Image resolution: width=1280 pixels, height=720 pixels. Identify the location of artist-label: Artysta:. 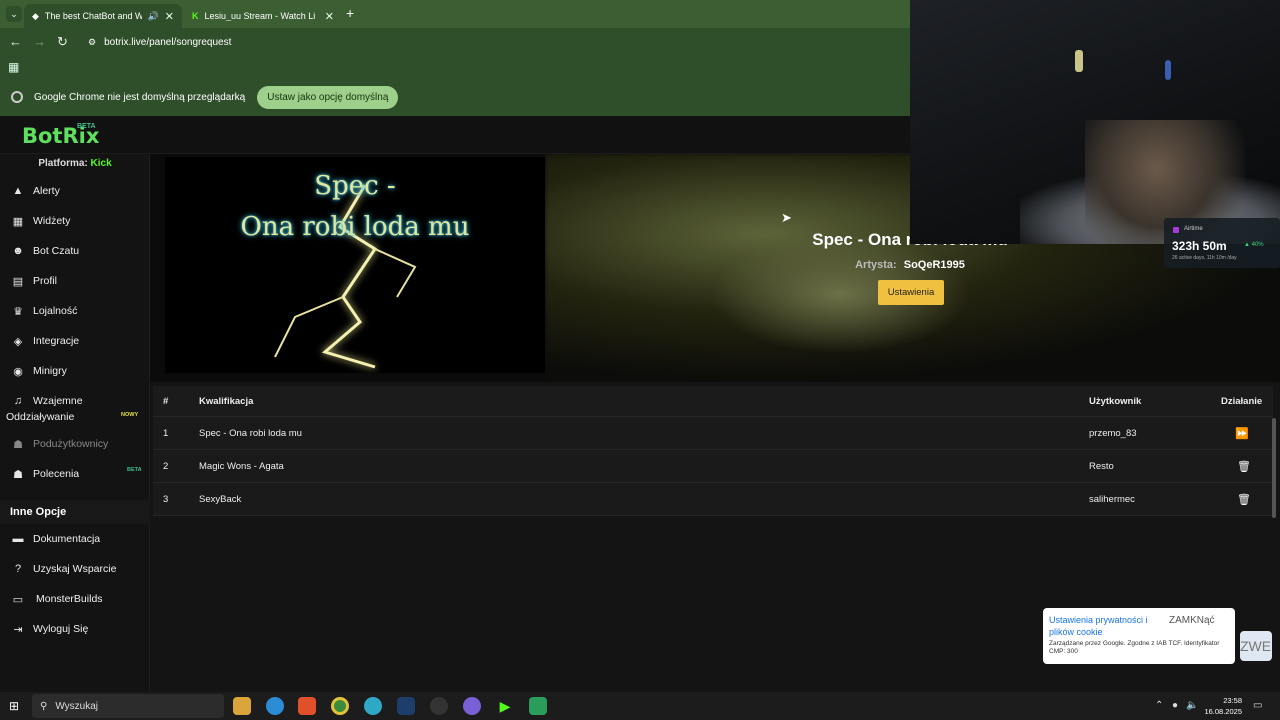
(876, 265).